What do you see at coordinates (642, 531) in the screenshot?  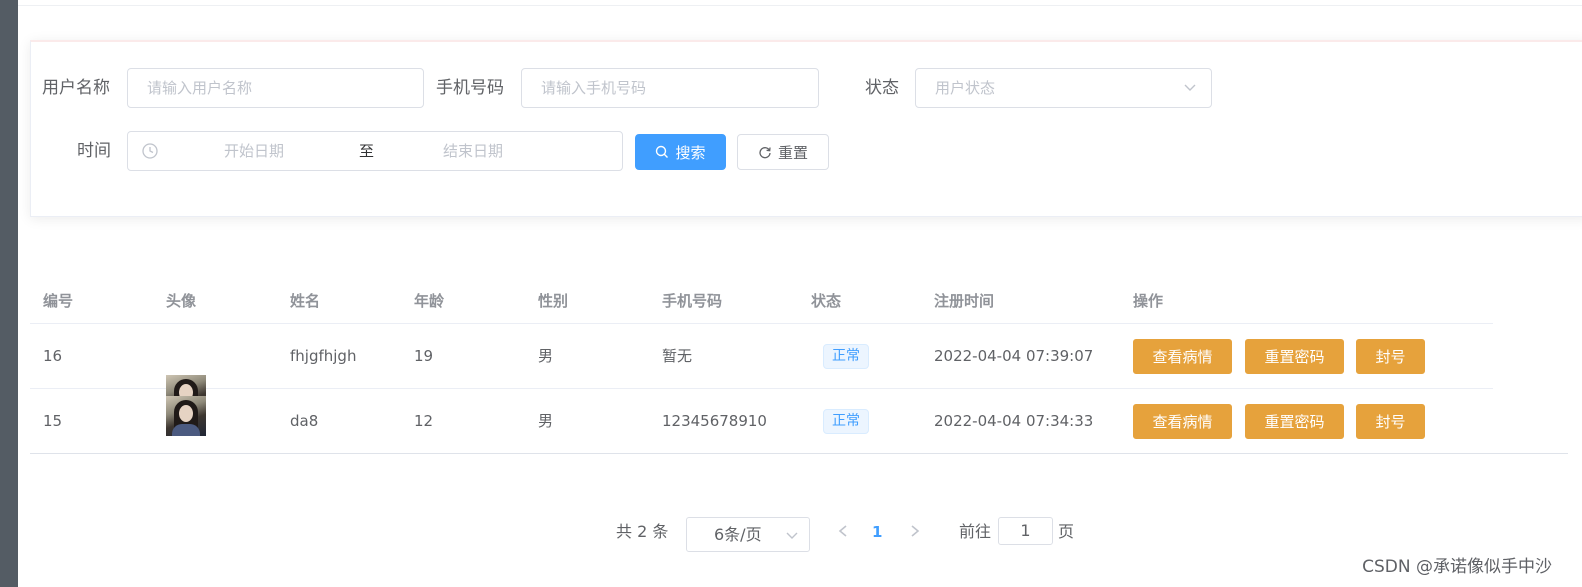 I see `pagination-total: 共 2 条` at bounding box center [642, 531].